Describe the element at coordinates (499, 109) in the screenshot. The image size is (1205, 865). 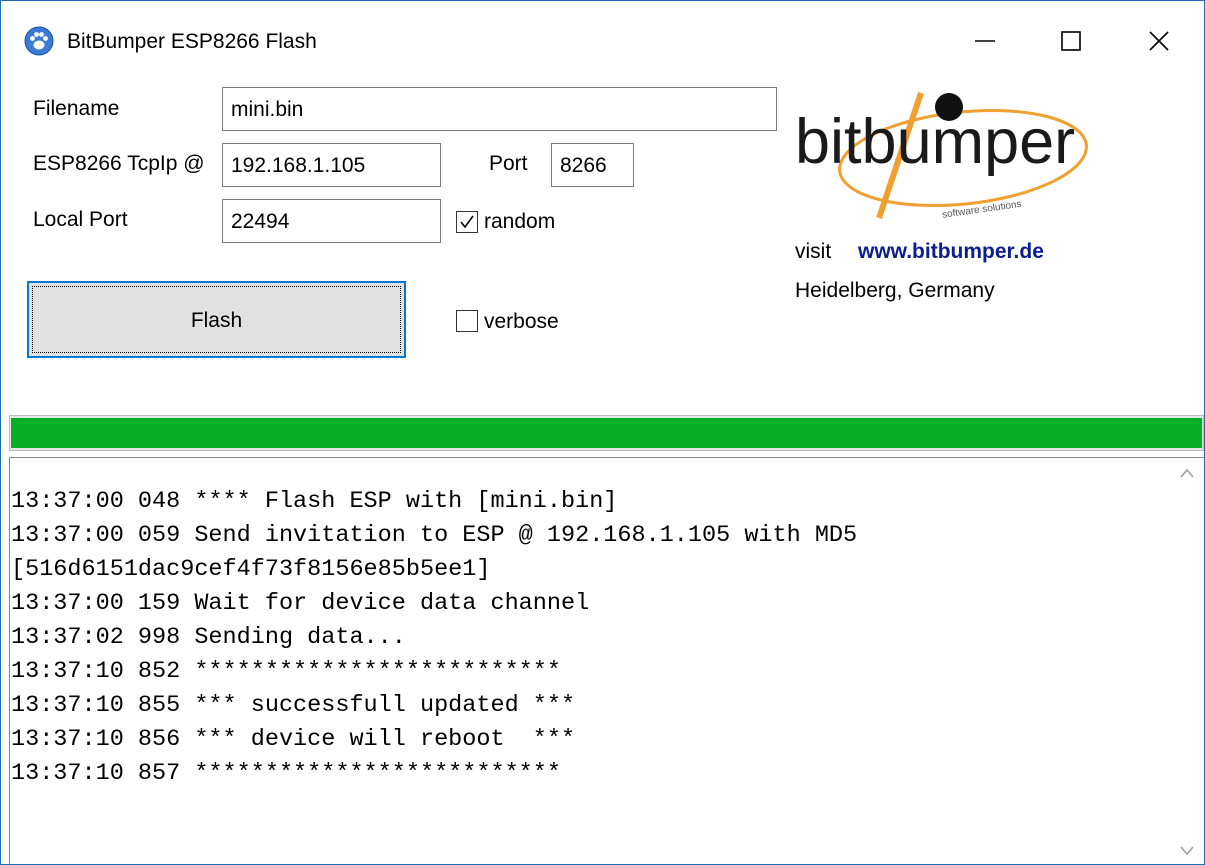
I see `filename-input: mini.bin` at that location.